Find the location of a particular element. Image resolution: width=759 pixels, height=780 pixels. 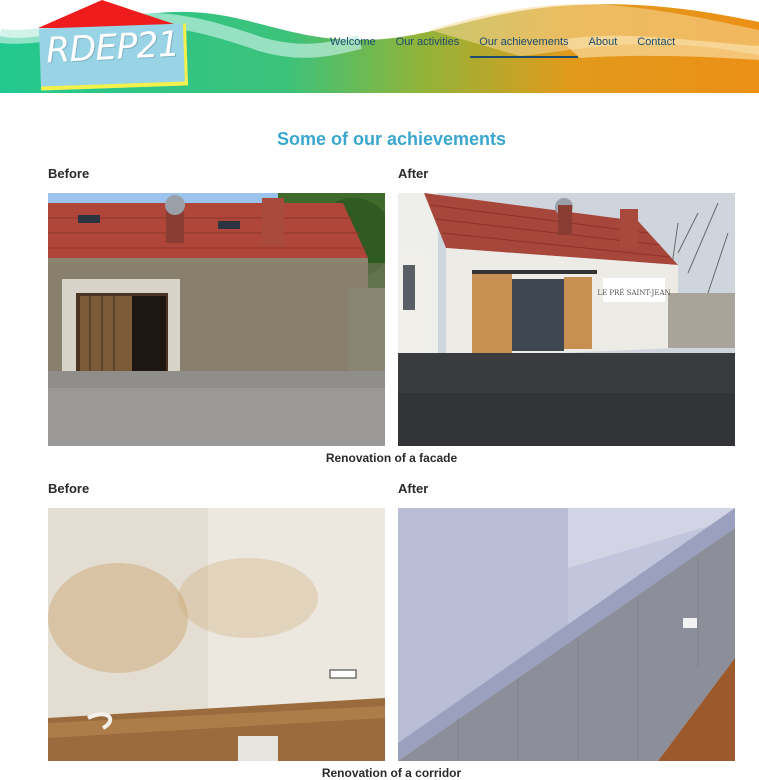

site-logo: RDEP21 is located at coordinates (113, 46).